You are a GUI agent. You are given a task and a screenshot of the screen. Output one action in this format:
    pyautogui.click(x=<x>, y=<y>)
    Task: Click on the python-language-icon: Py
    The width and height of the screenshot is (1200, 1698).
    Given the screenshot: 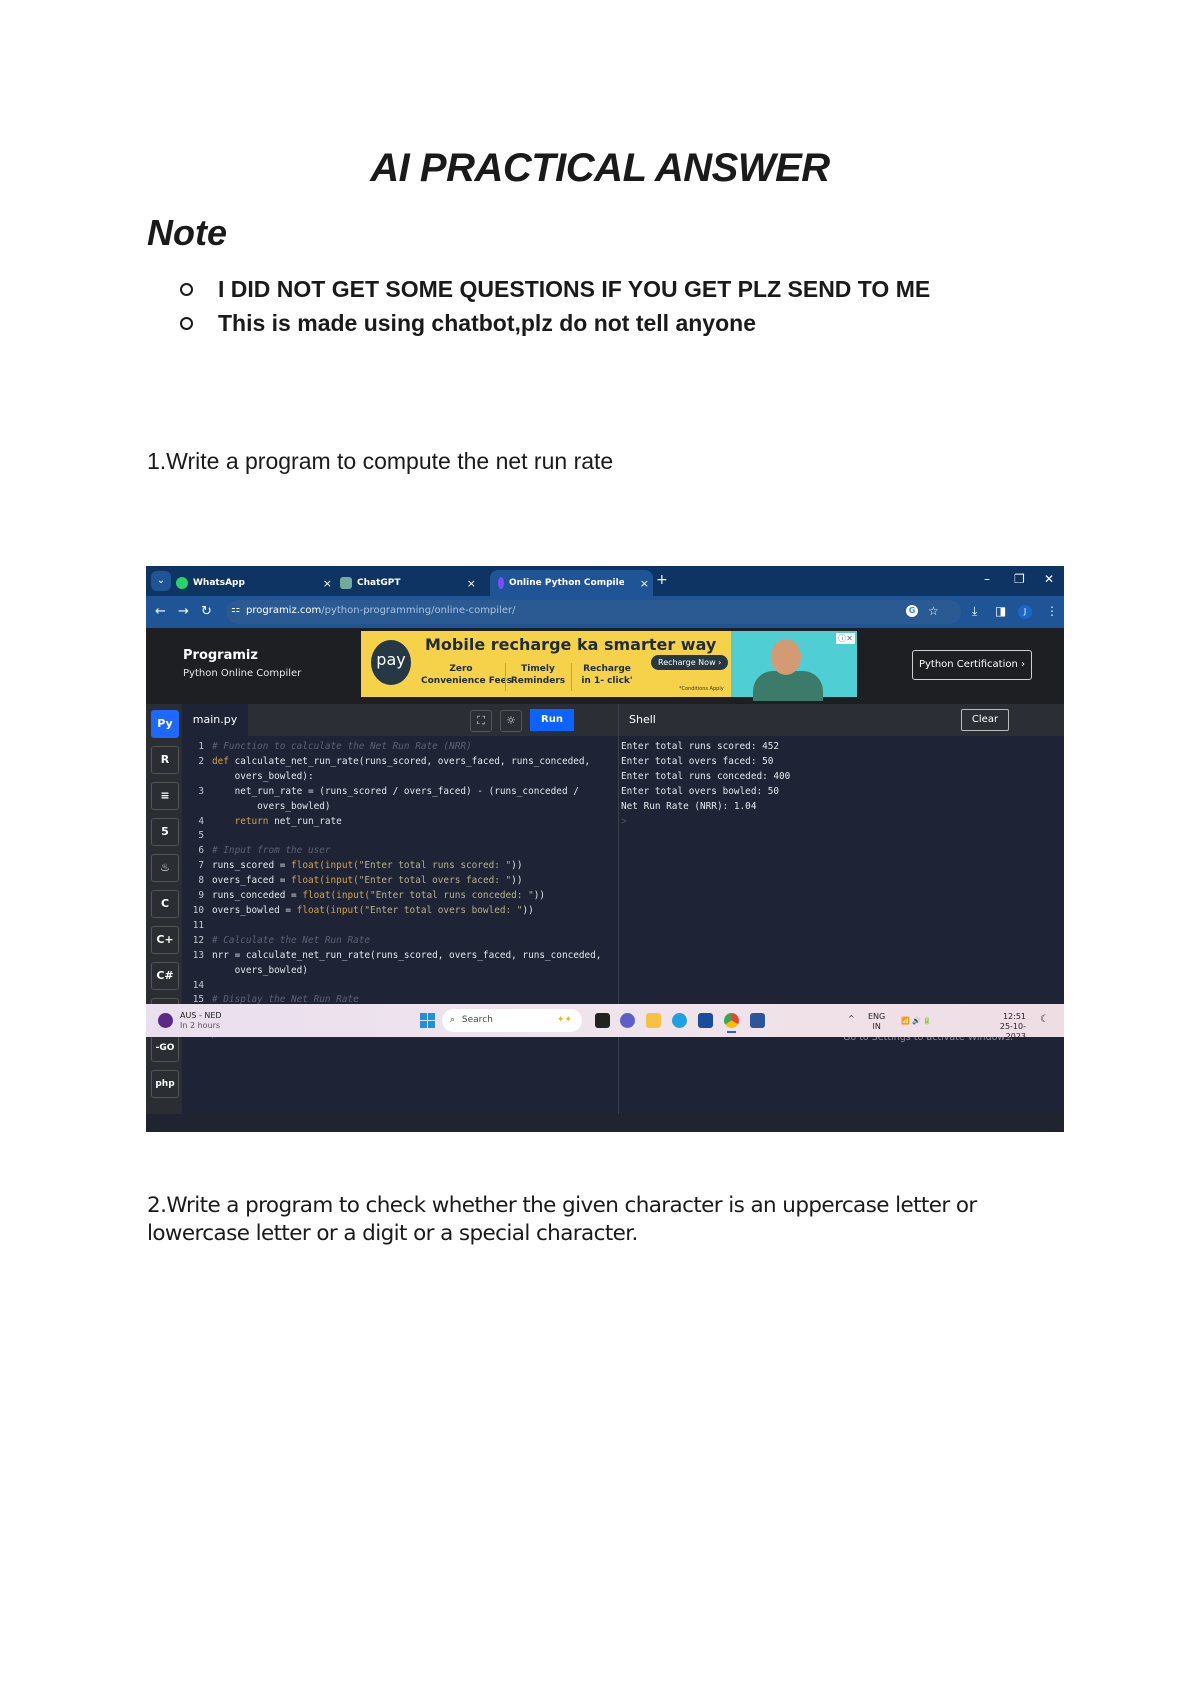 What is the action you would take?
    pyautogui.click(x=165, y=724)
    